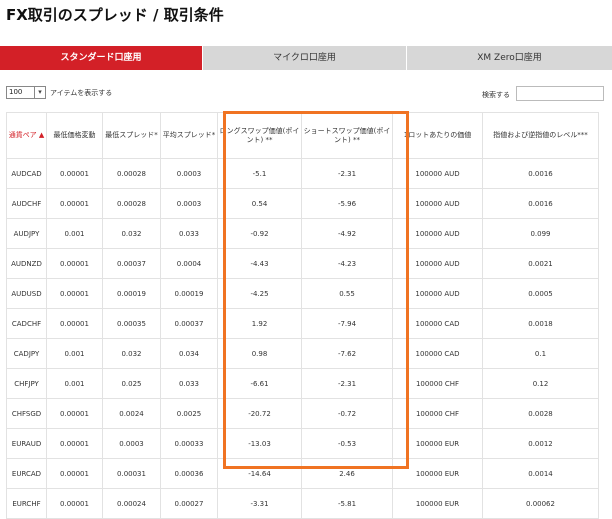 The width and height of the screenshot is (612, 519). I want to click on cell-order-level: 0.0014, so click(540, 473).